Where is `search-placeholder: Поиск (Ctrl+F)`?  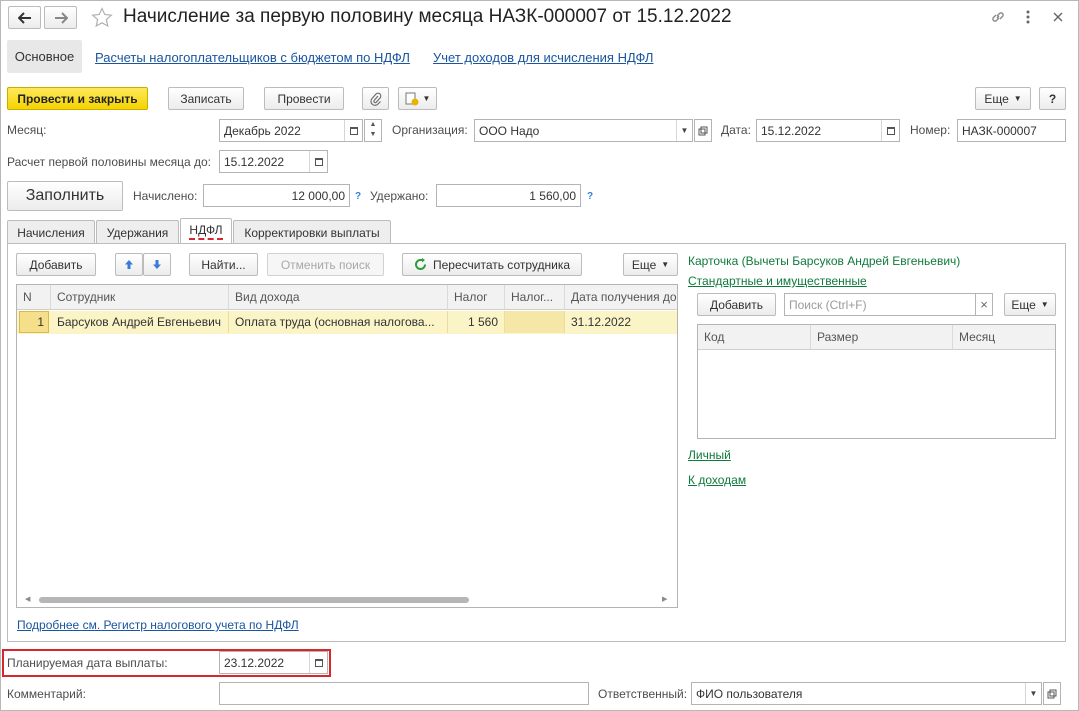
search-placeholder: Поиск (Ctrl+F) is located at coordinates (828, 304).